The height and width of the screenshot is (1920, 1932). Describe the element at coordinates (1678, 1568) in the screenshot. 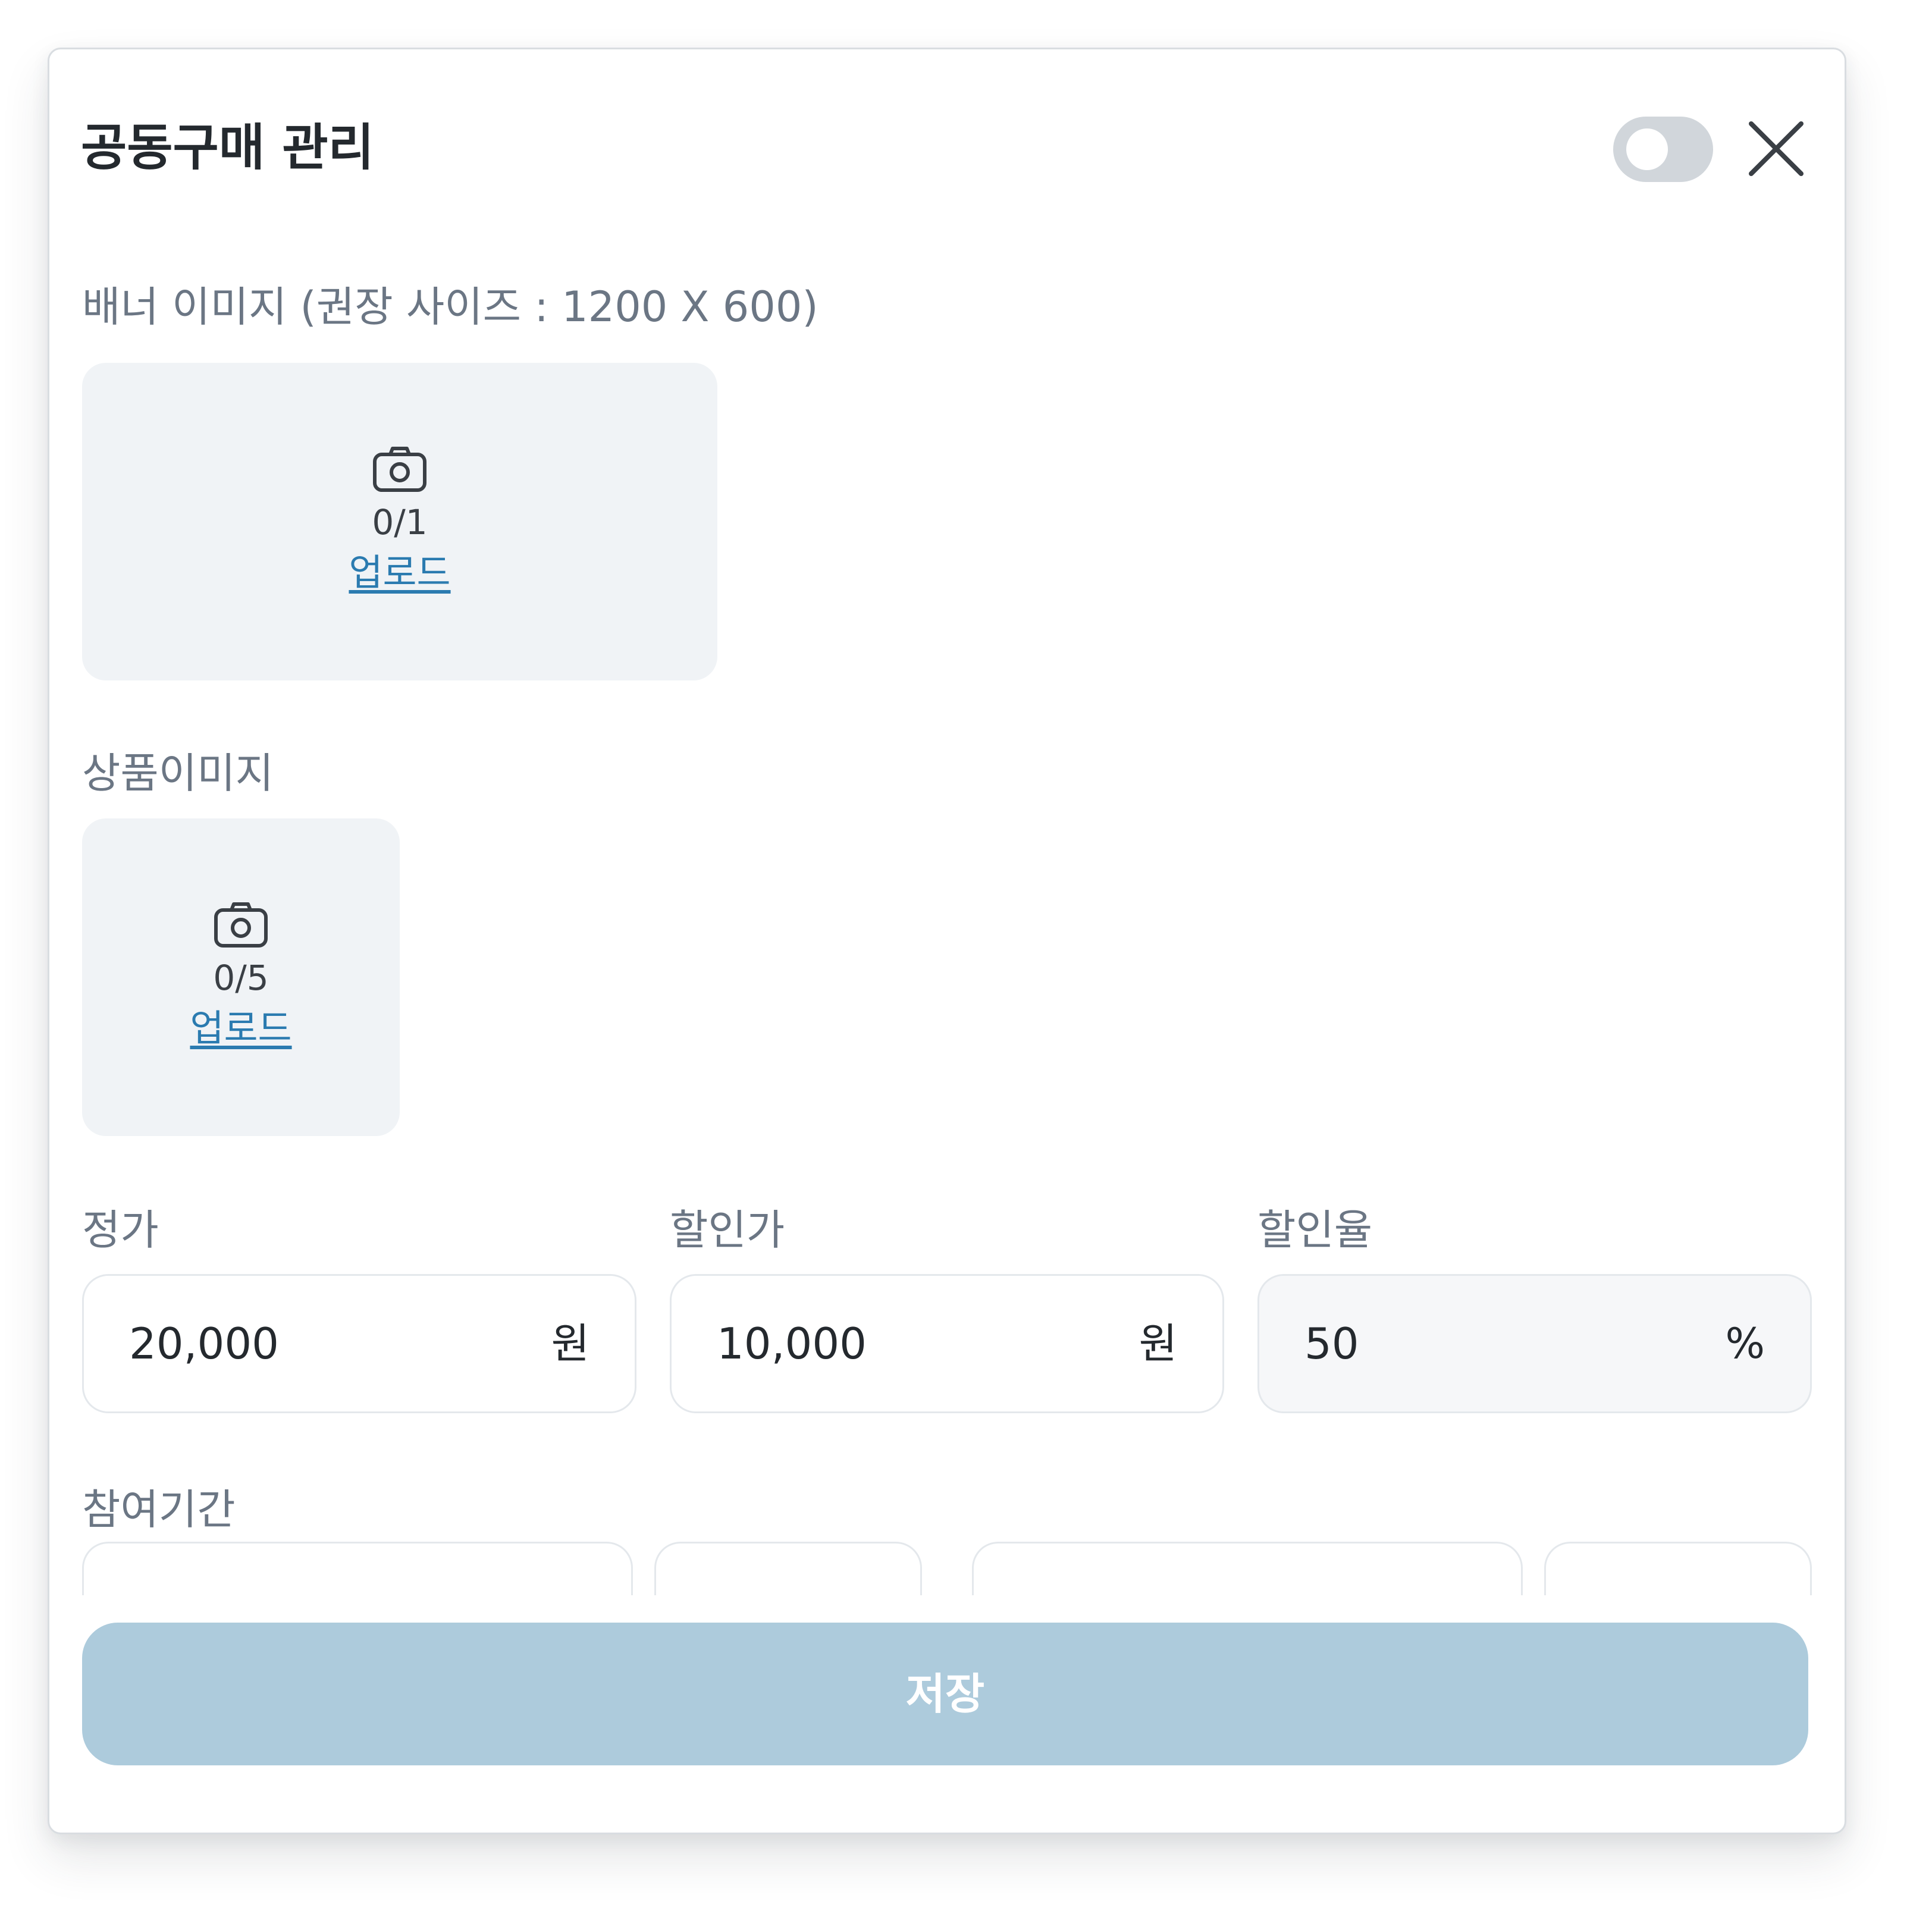

I see `end-time-field` at that location.